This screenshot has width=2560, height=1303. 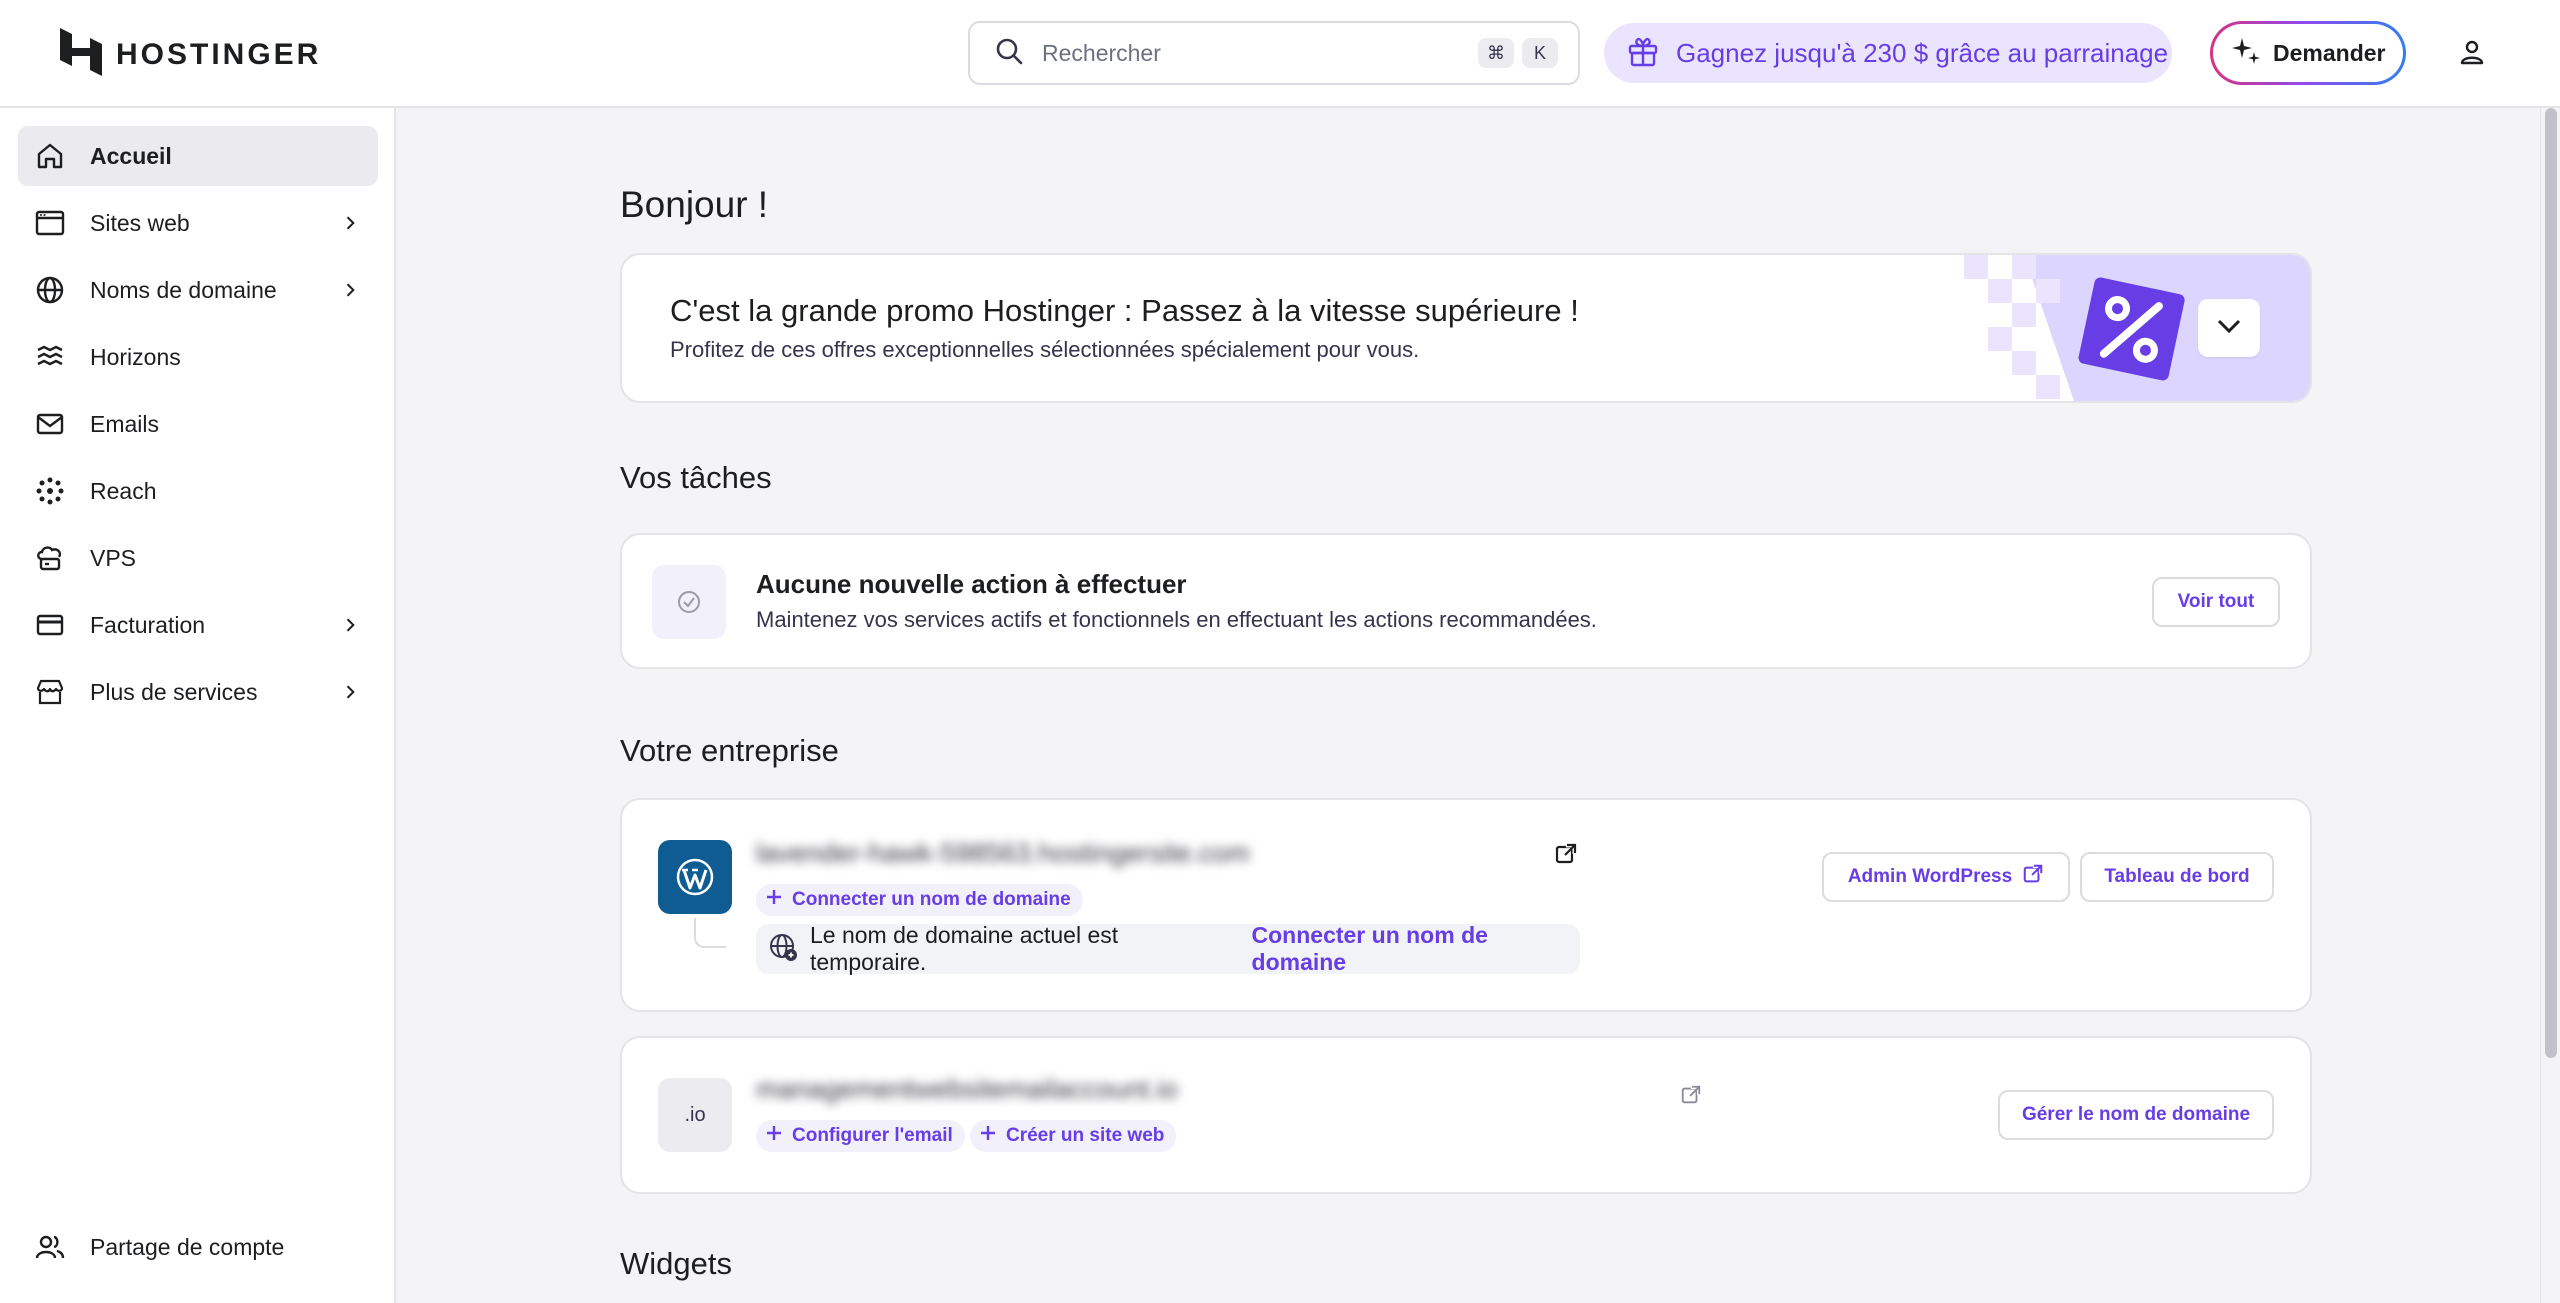 What do you see at coordinates (125, 423) in the screenshot?
I see `sidebar-item-label: Emails` at bounding box center [125, 423].